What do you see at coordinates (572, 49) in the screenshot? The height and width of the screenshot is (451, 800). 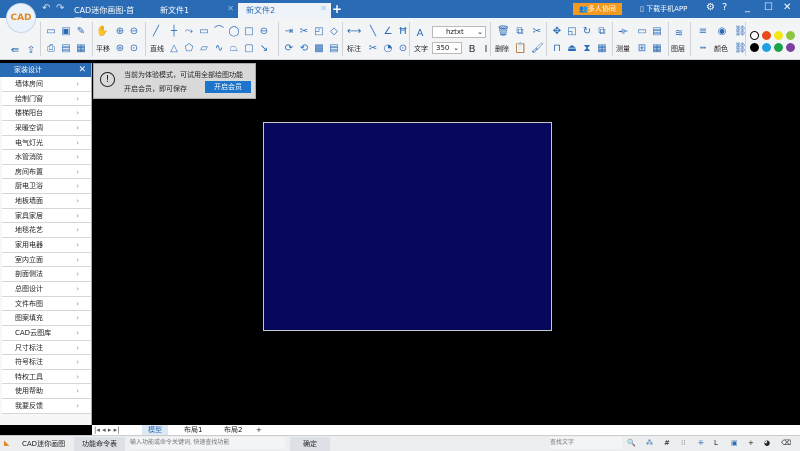 I see `mirror-up-icon: ⏏` at bounding box center [572, 49].